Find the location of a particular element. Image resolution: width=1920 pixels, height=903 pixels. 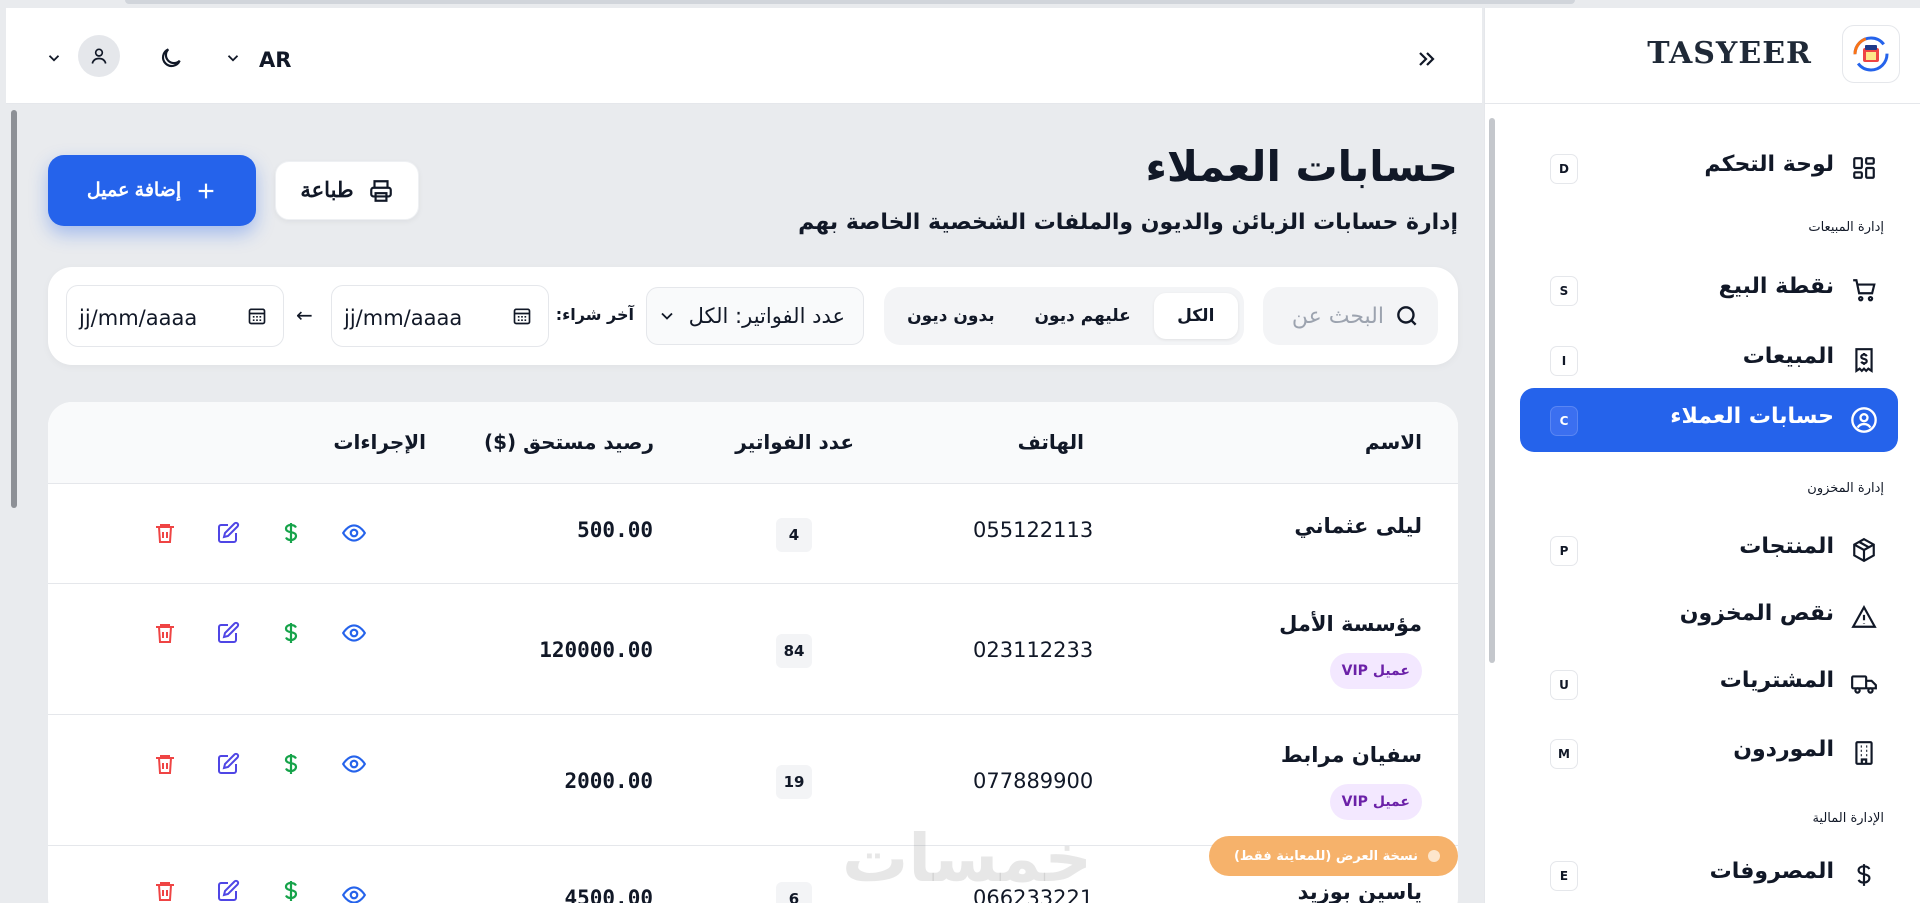

column-balance: رصيد مستحق ($) is located at coordinates (569, 442).